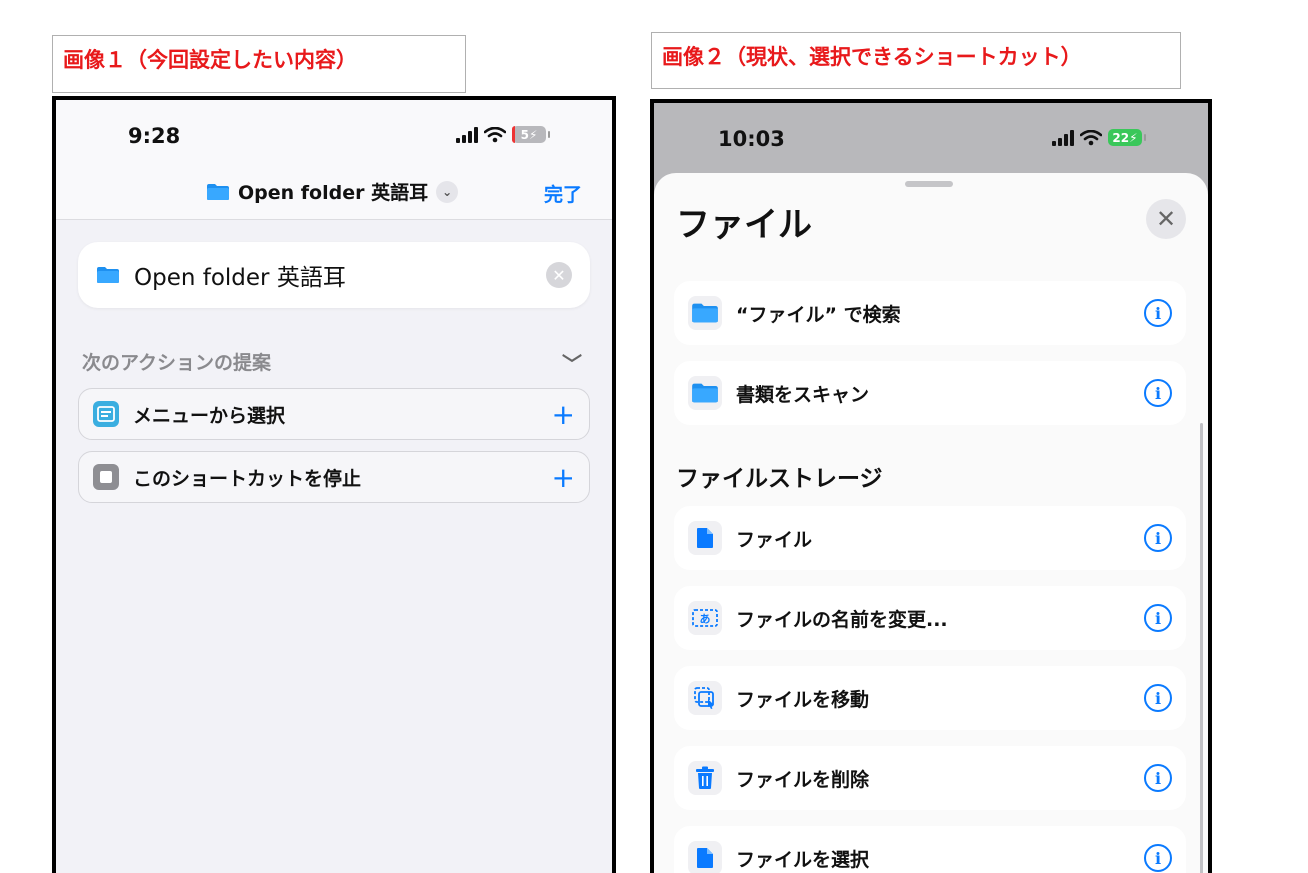 This screenshot has width=1308, height=873. What do you see at coordinates (259, 64) in the screenshot?
I see `caption-image1: 画像１（今回設定したい内容）` at bounding box center [259, 64].